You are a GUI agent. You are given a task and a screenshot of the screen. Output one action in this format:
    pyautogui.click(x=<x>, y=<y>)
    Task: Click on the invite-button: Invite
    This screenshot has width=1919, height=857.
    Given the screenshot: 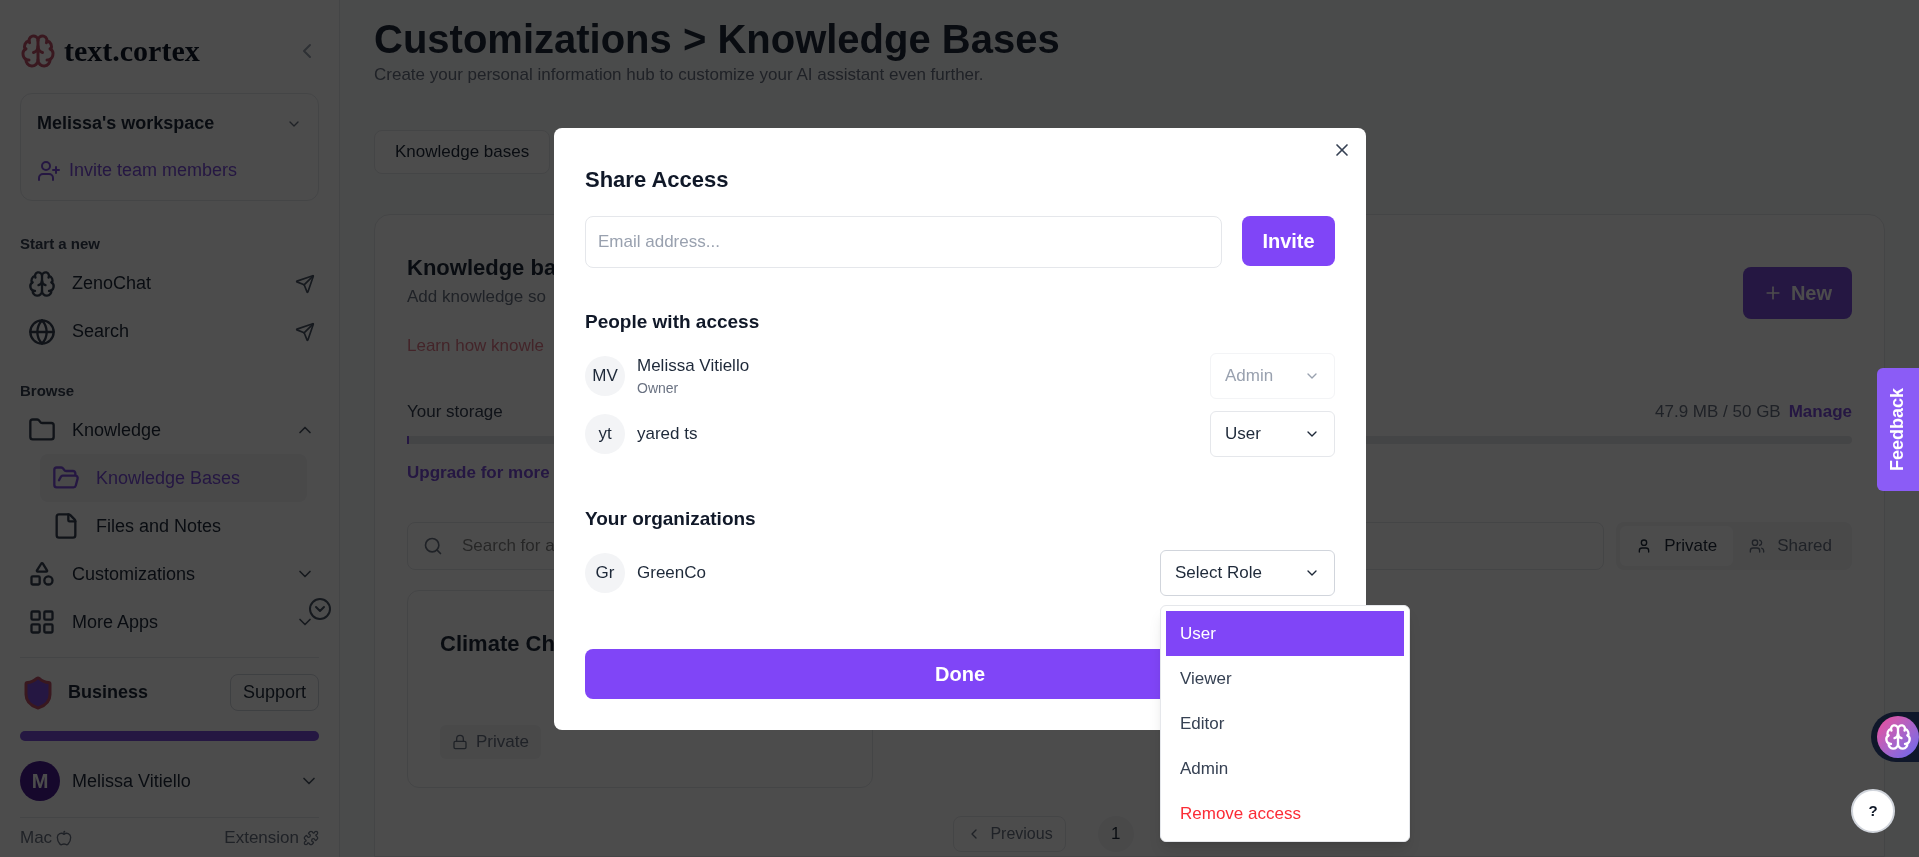 What is the action you would take?
    pyautogui.click(x=1288, y=241)
    